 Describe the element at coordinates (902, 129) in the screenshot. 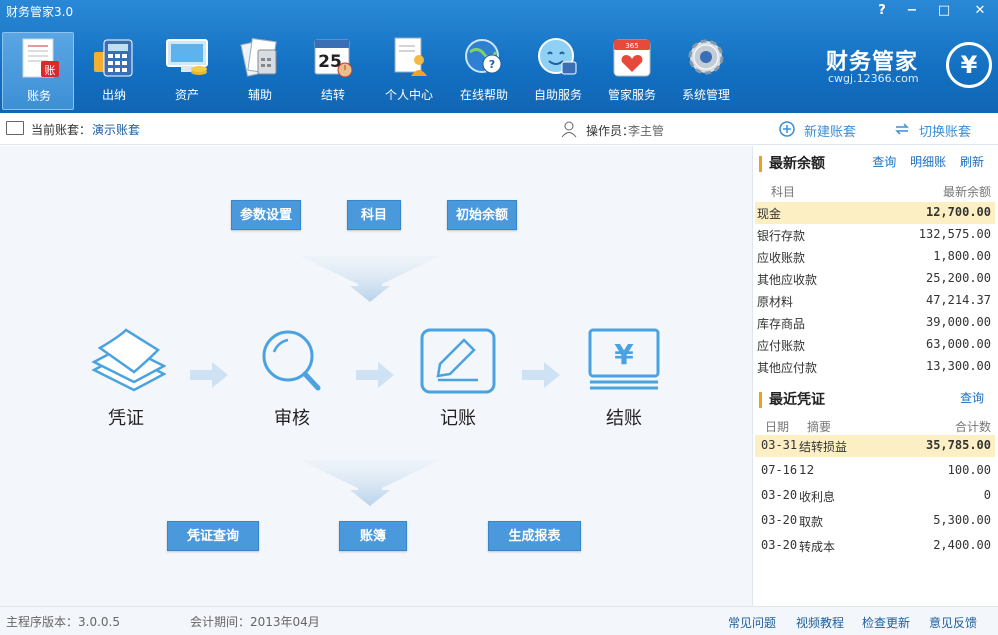

I see `switch-icon` at that location.